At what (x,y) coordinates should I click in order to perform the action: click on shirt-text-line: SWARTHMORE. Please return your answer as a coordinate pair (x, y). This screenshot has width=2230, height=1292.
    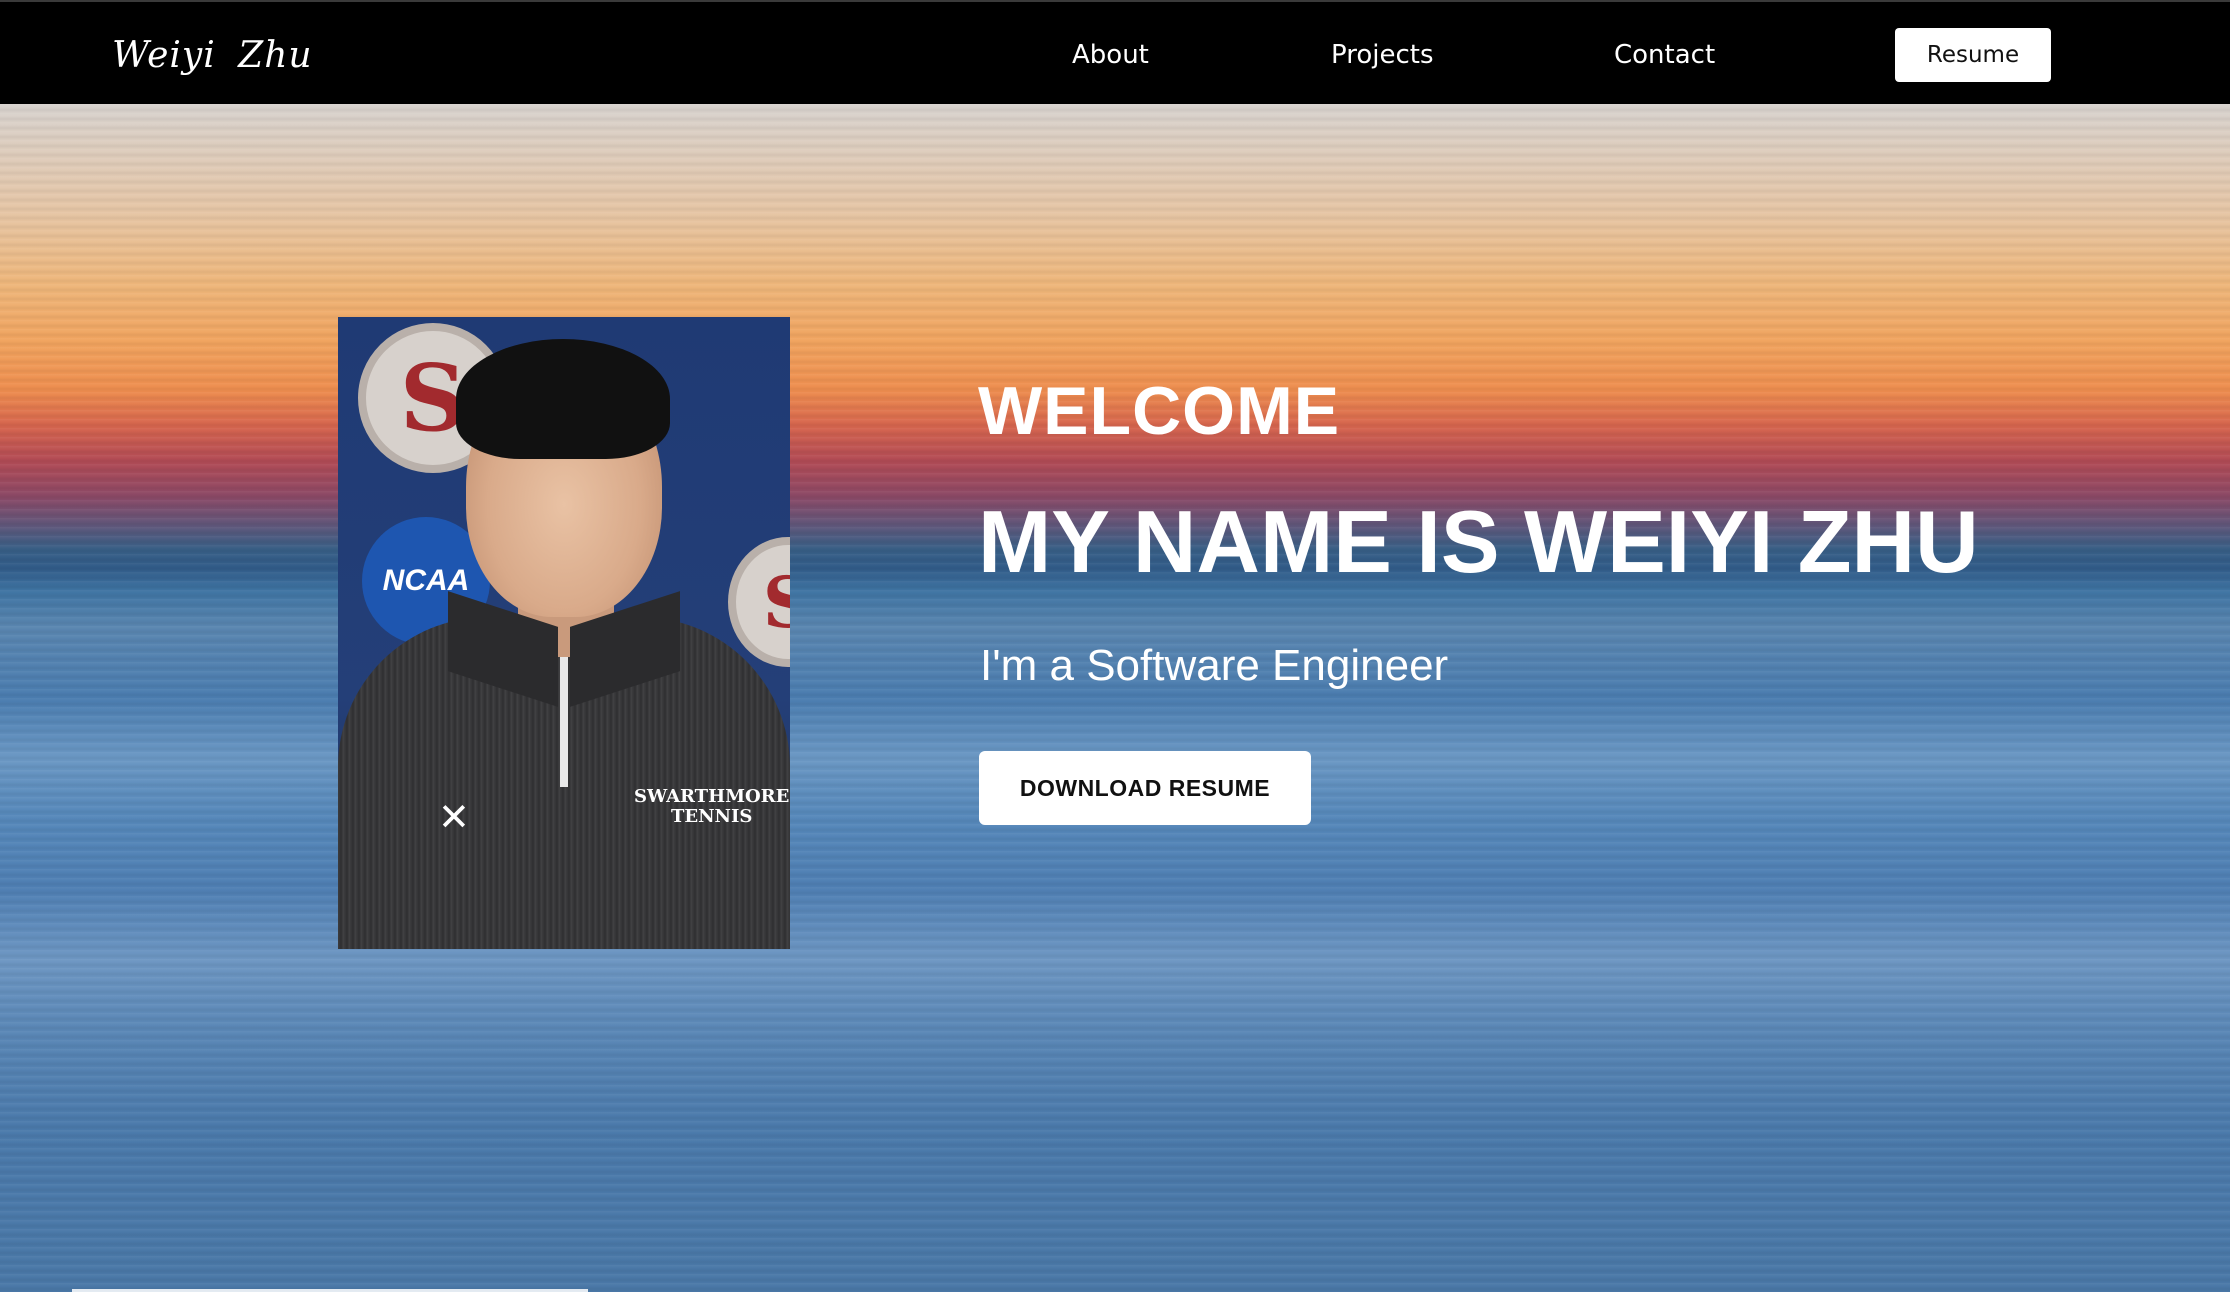
    Looking at the image, I should click on (712, 796).